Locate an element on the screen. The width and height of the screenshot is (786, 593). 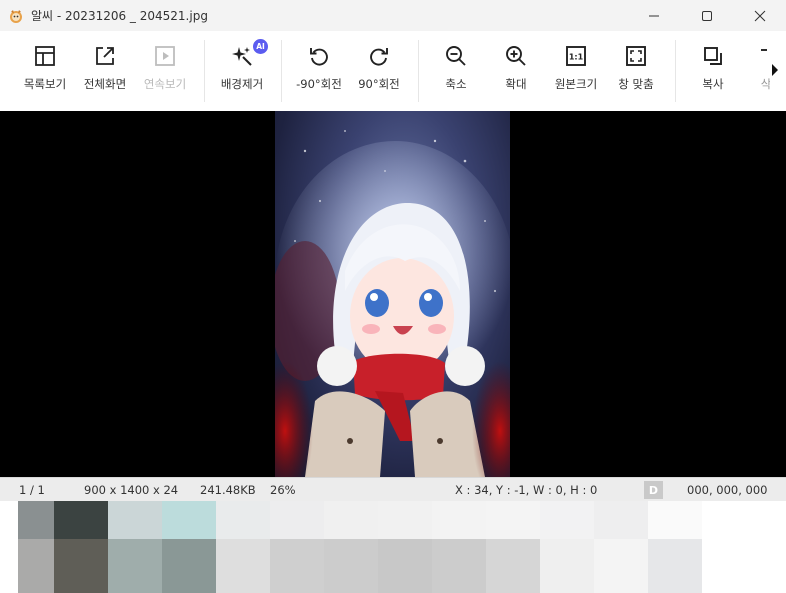
title-bar: 알씨 - 20231206 _ 204521.jpg is located at coordinates (393, 15).